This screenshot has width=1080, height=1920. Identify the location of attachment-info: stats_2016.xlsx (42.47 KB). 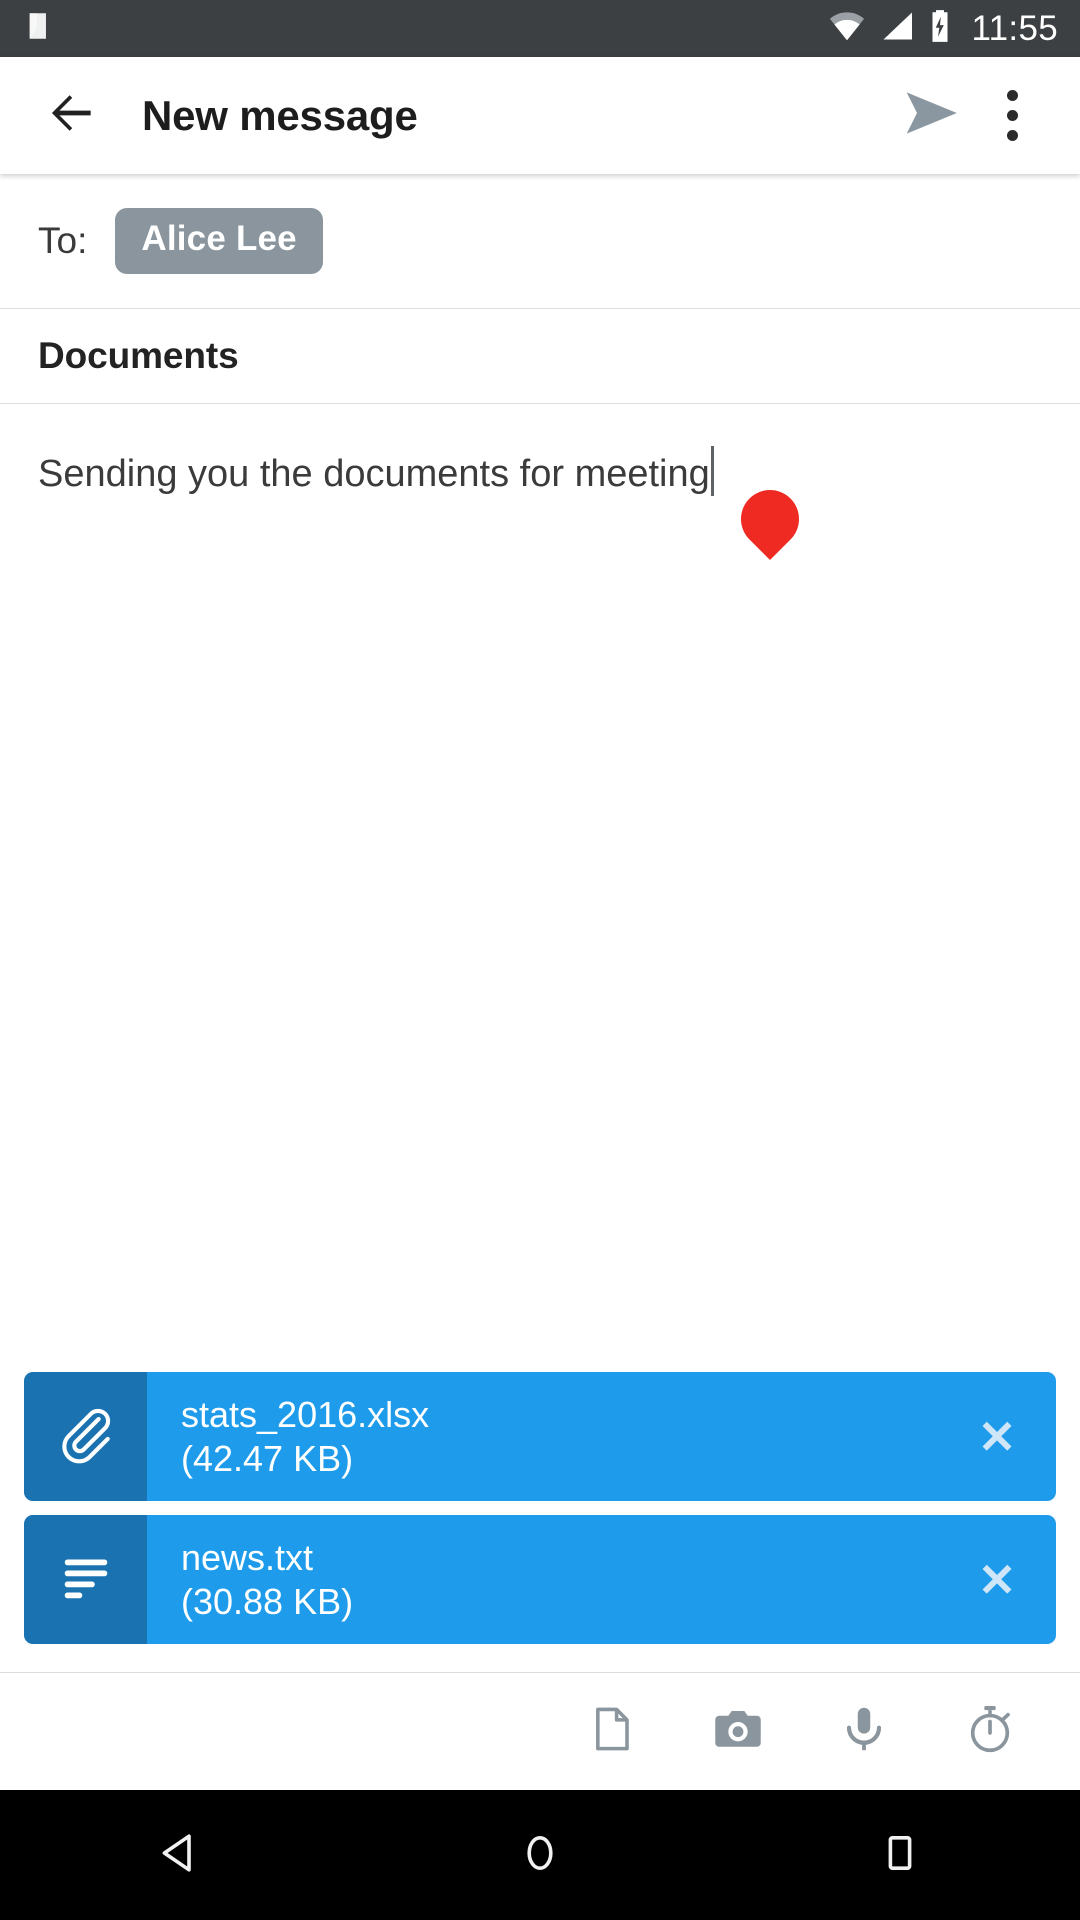
(542, 1436).